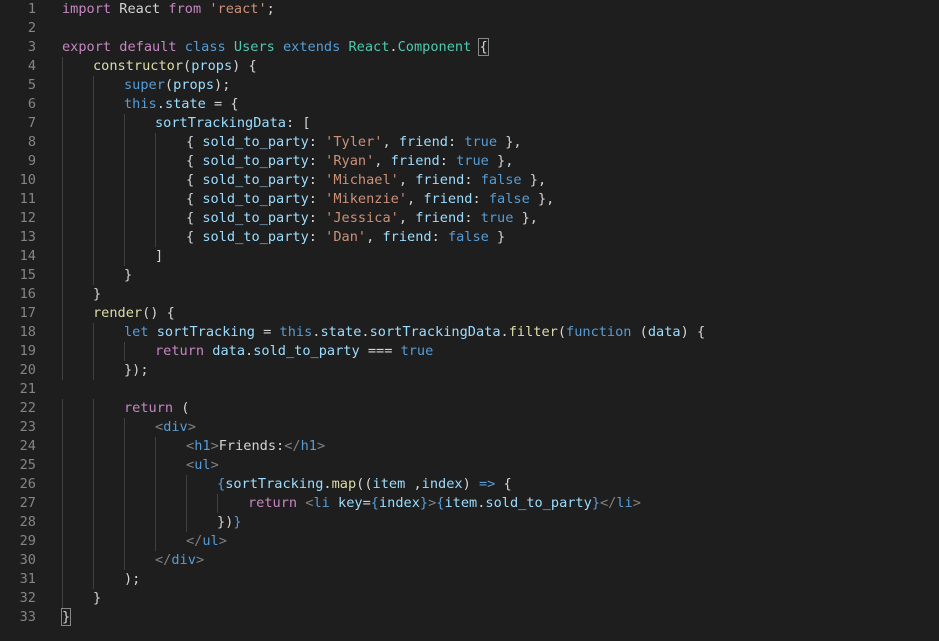  What do you see at coordinates (469, 104) in the screenshot?
I see `code-line: 6 this.state = {` at bounding box center [469, 104].